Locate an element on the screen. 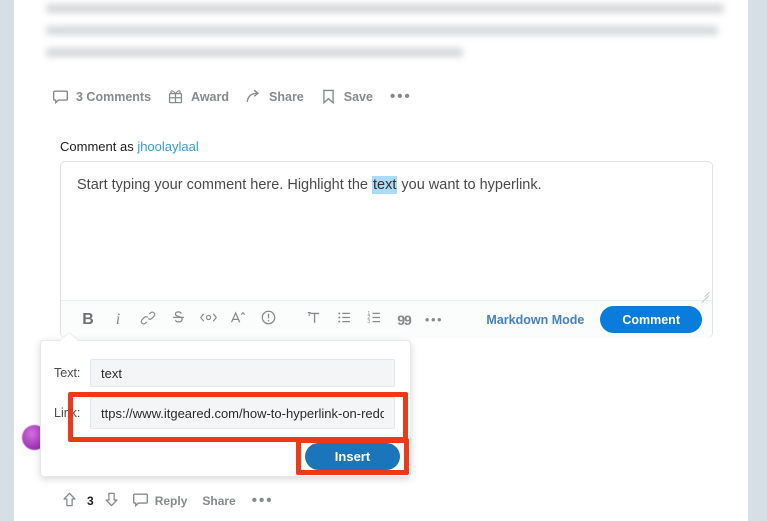 The width and height of the screenshot is (767, 521). dialog-text-row: Text: is located at coordinates (224, 373).